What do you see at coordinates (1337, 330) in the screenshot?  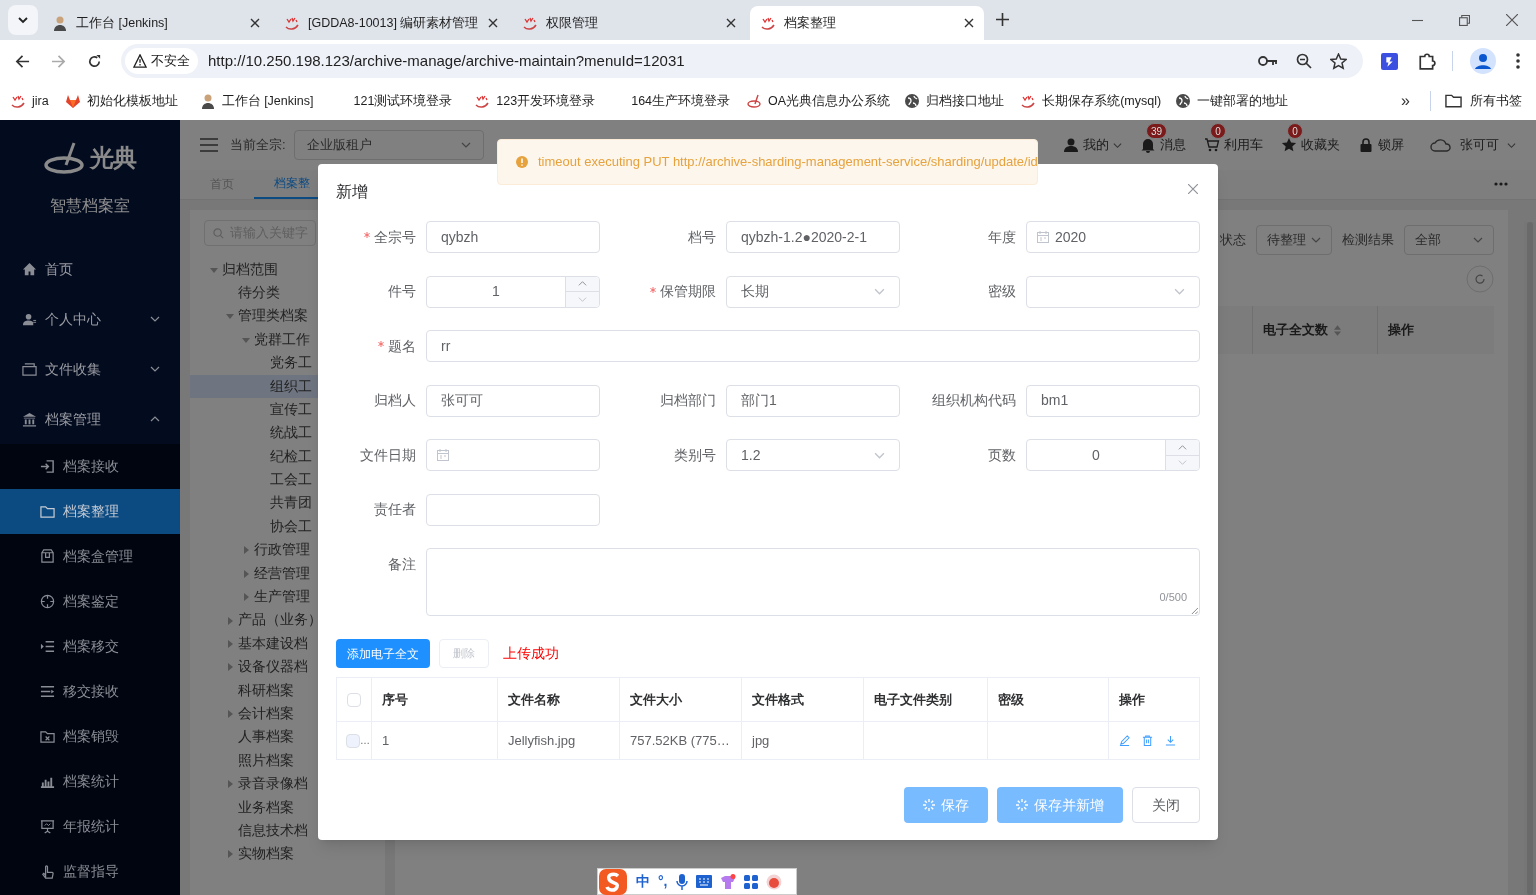 I see `sort-icon` at bounding box center [1337, 330].